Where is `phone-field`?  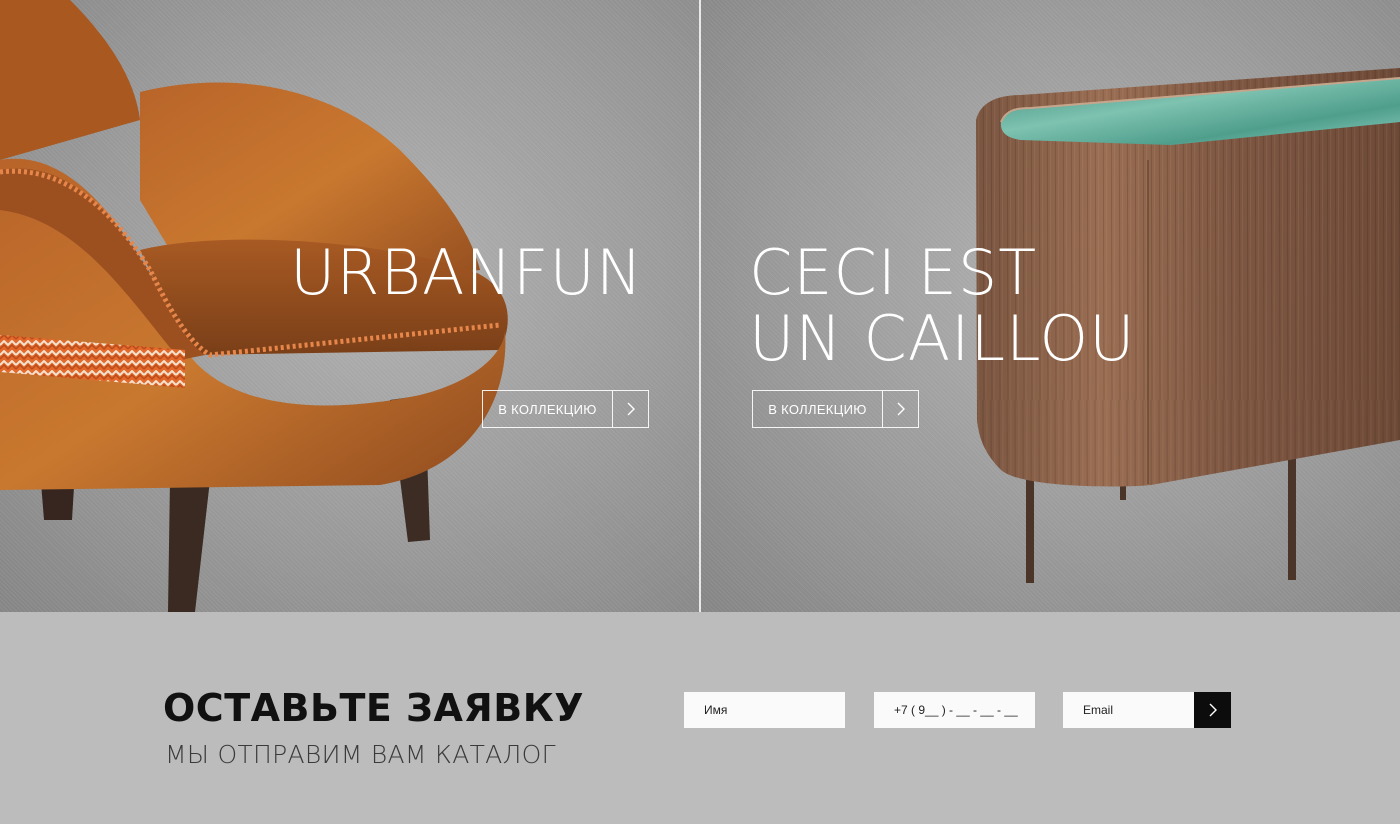 phone-field is located at coordinates (954, 710).